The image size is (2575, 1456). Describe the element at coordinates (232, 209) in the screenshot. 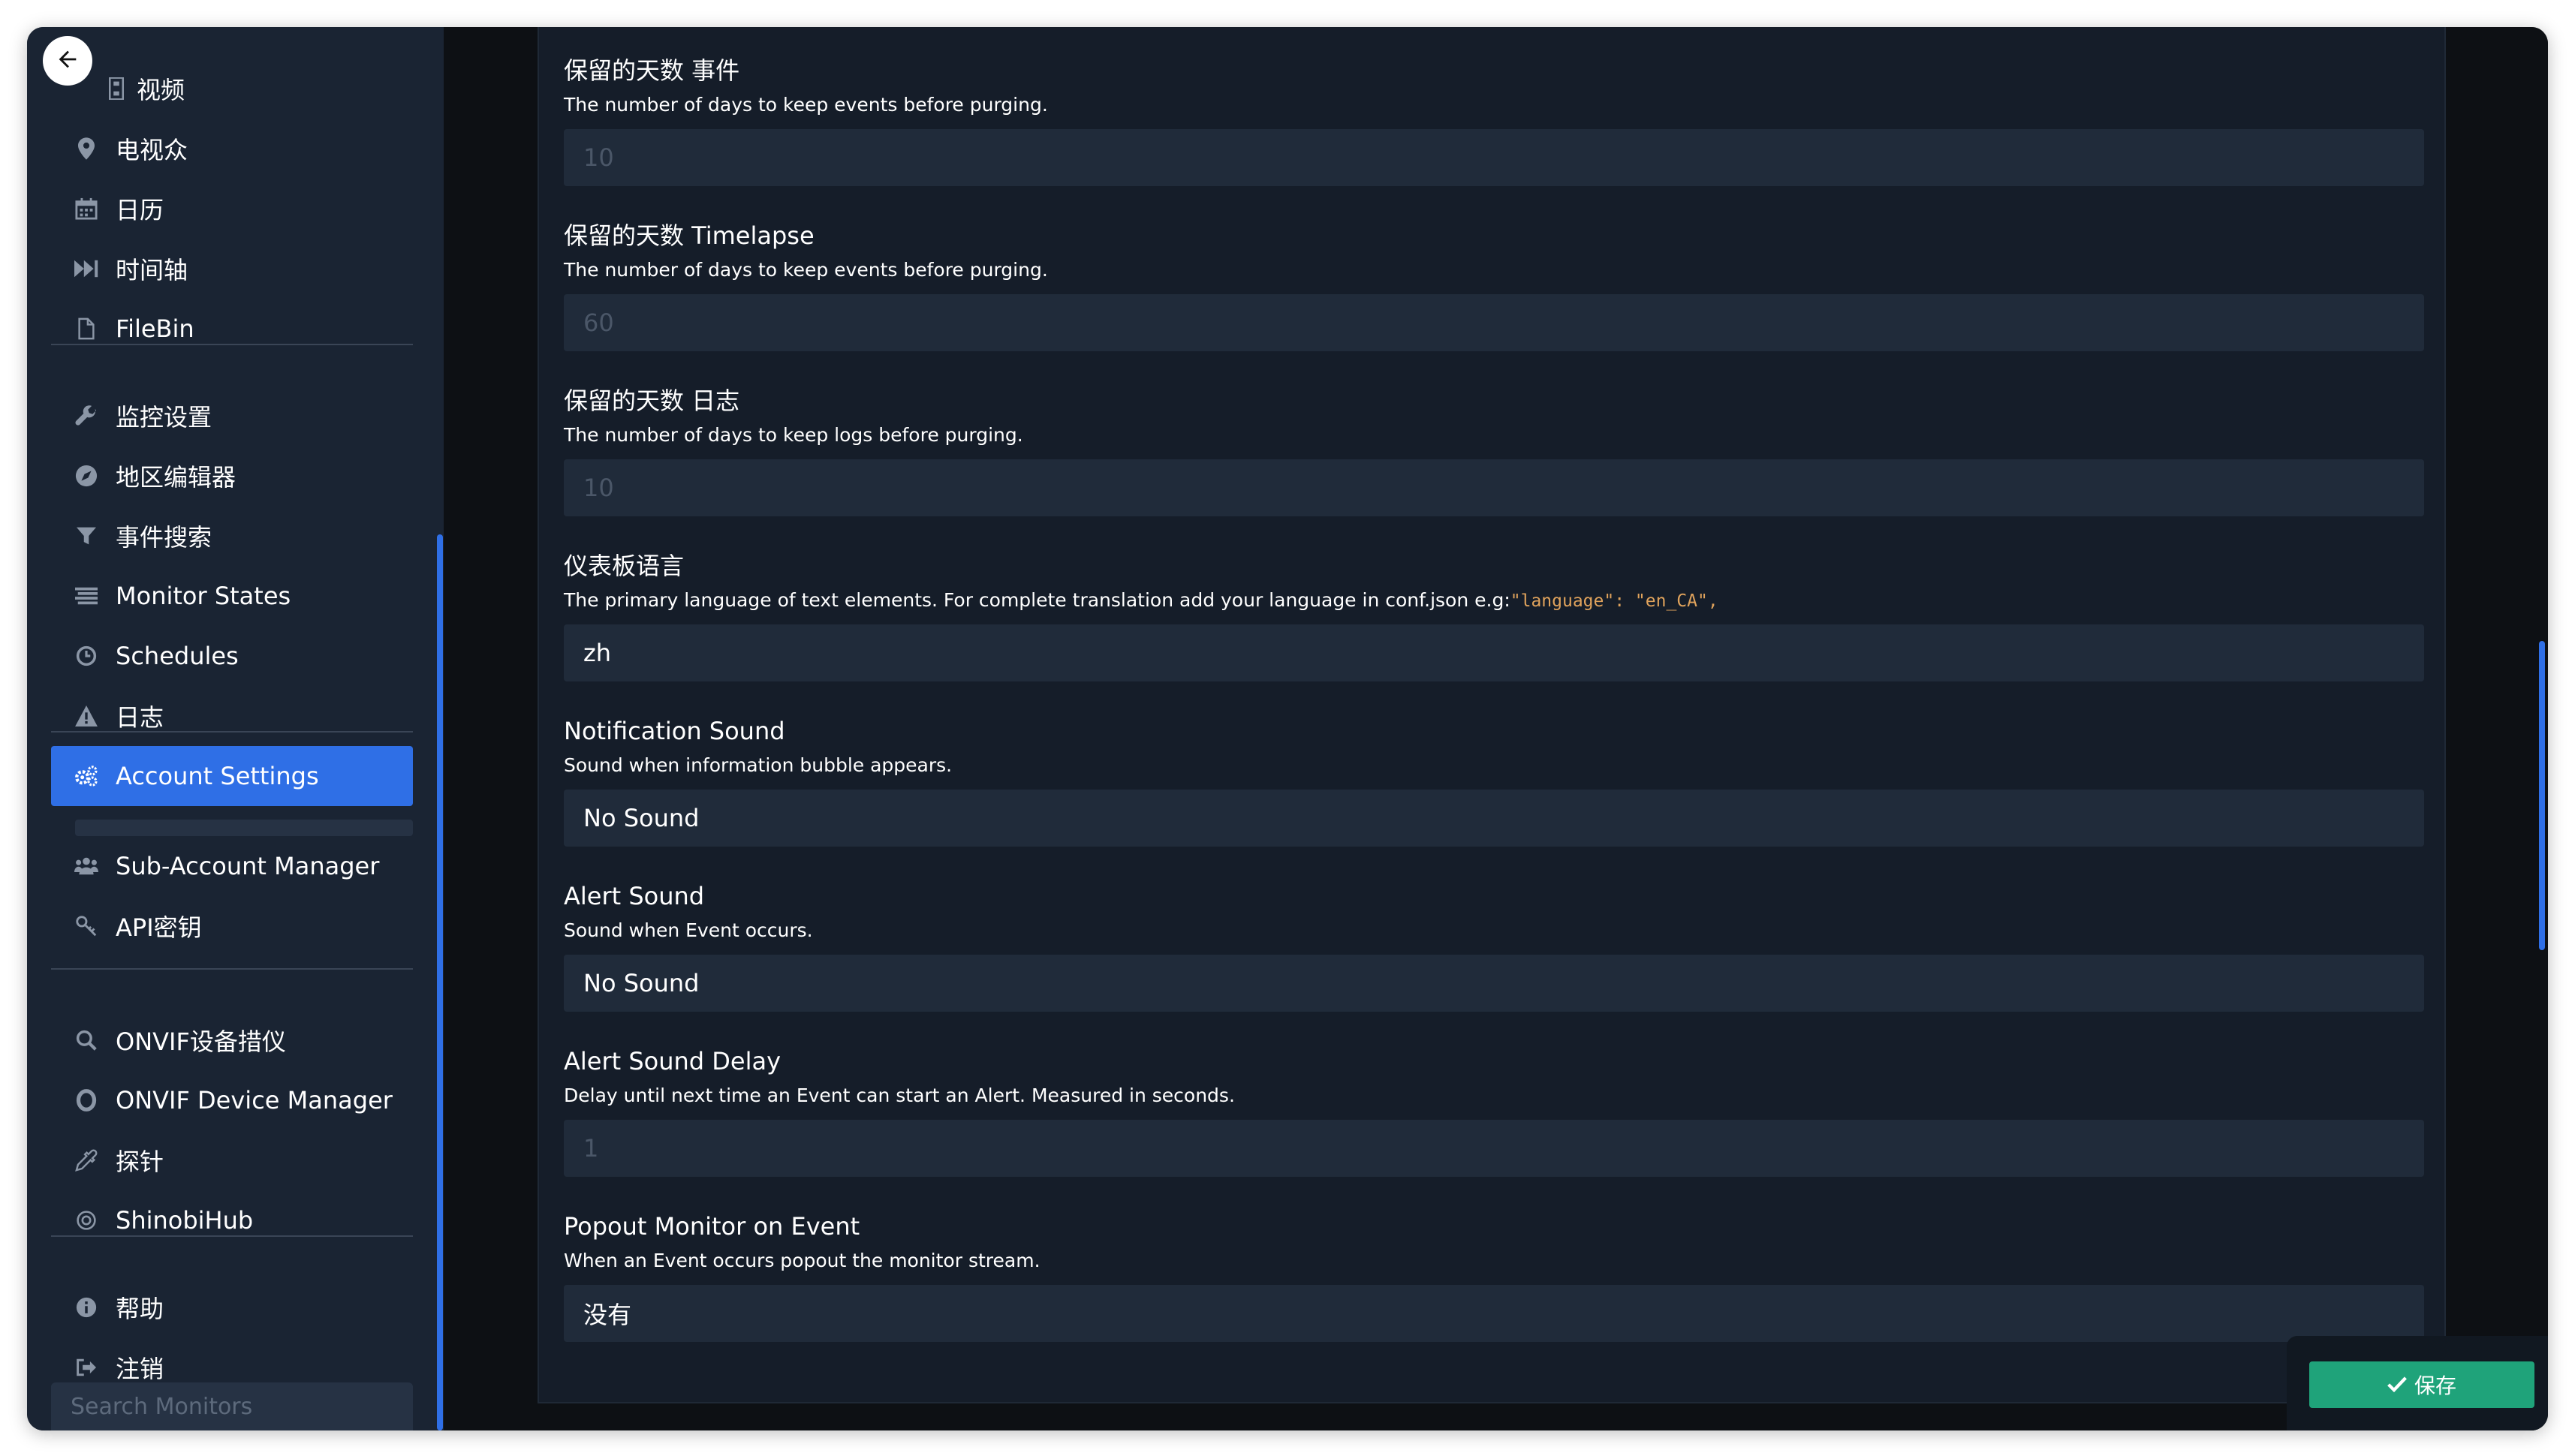

I see `sidebar-item-calendar: 日历` at that location.